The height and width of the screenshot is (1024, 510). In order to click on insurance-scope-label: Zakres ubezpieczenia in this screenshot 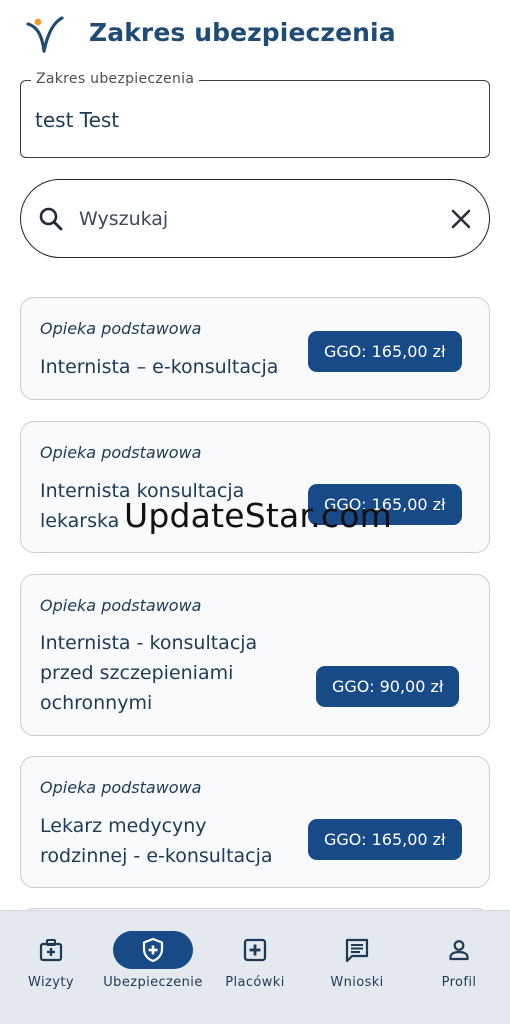, I will do `click(115, 79)`.